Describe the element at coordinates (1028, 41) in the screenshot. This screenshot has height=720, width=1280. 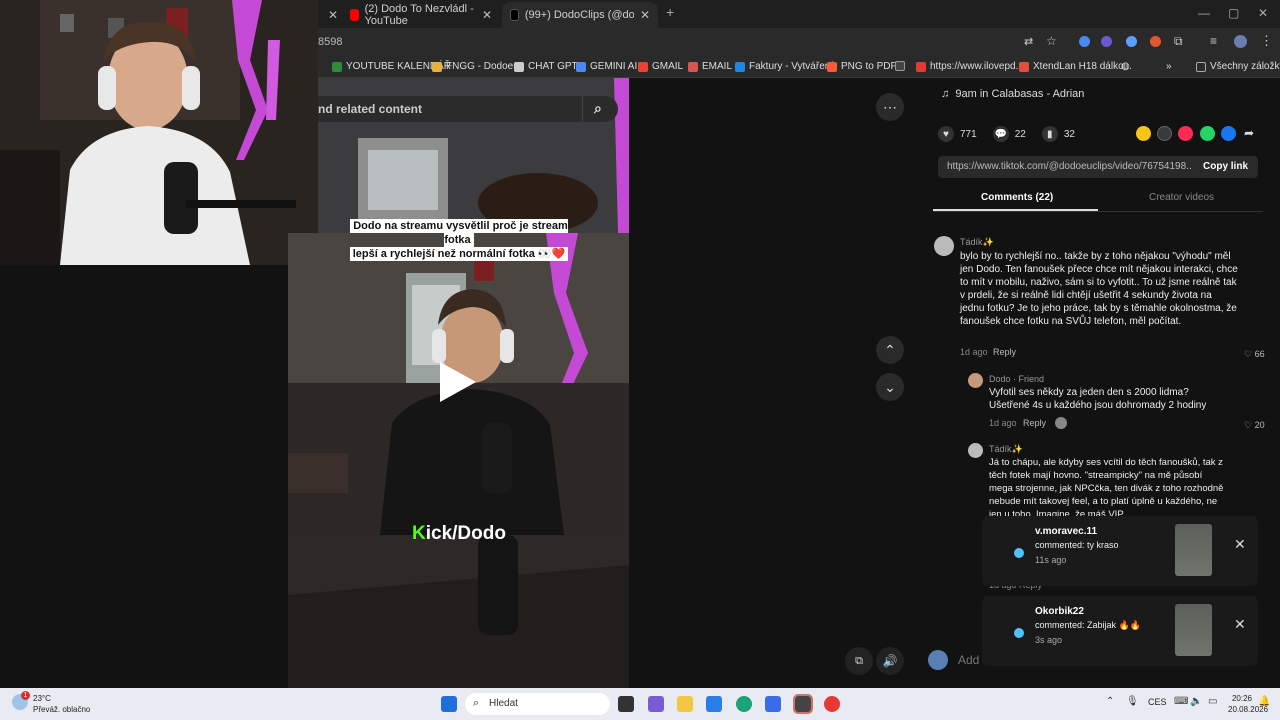
I see `translate-icon: ⇄` at that location.